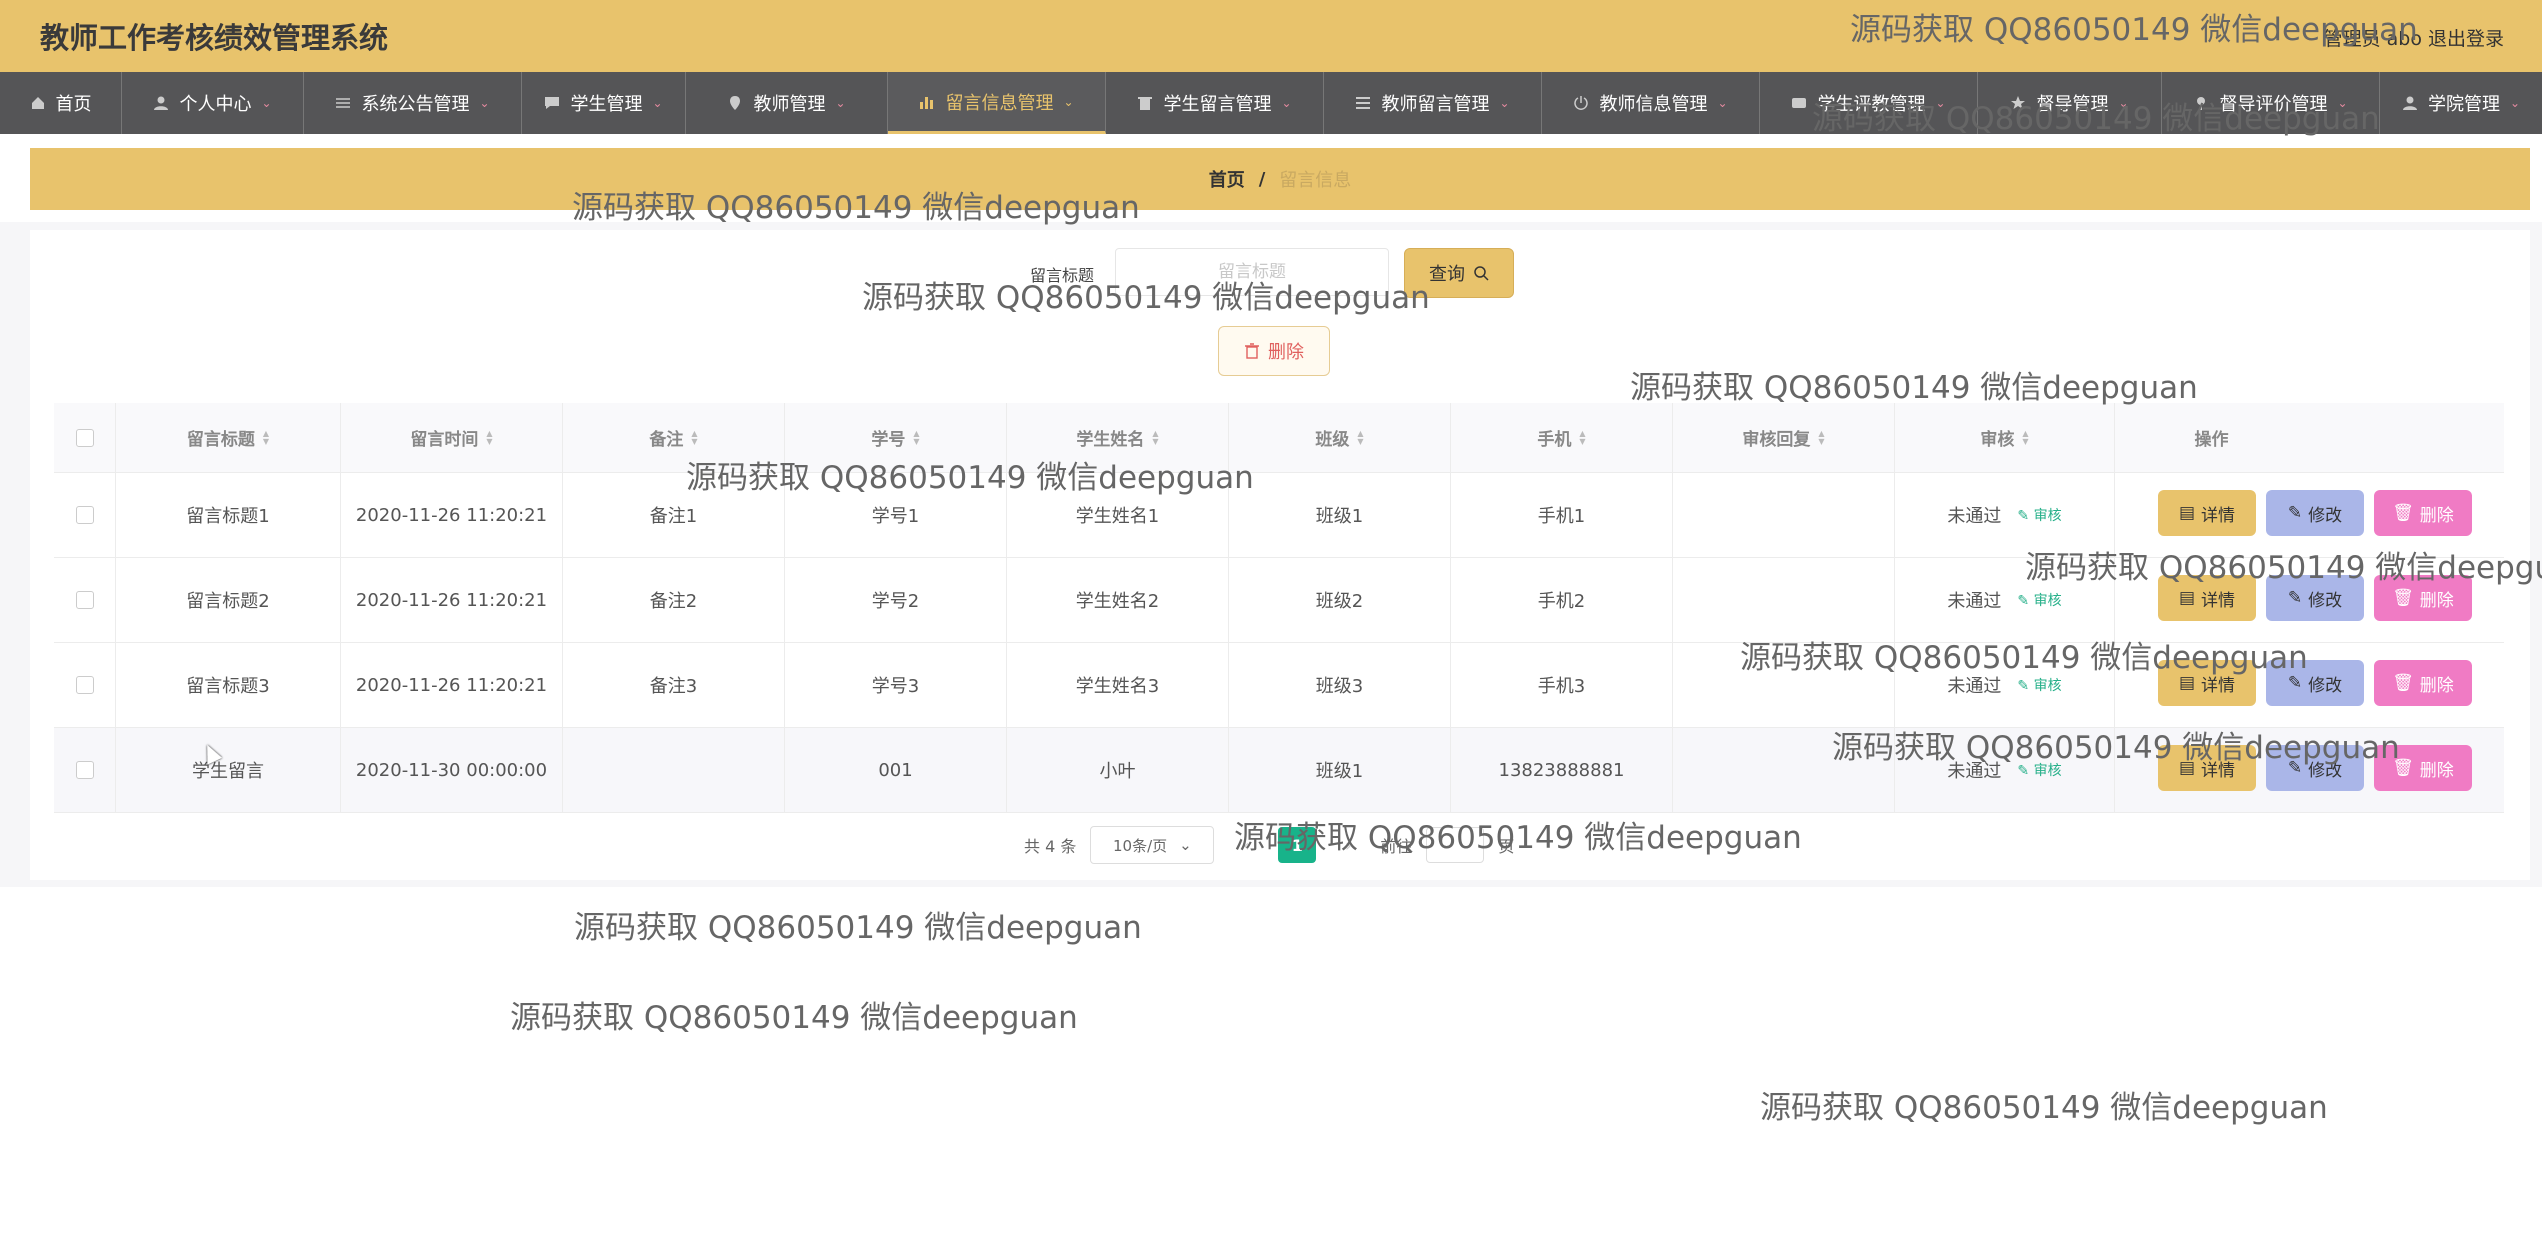  I want to click on header-select-all, so click(85, 437).